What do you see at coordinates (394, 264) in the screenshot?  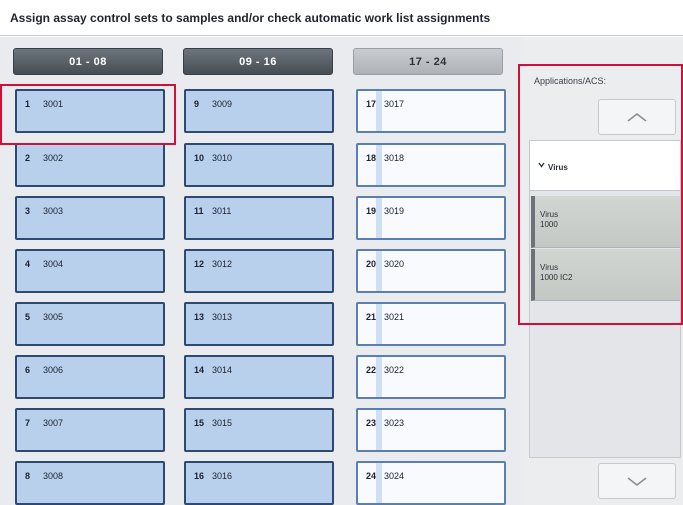 I see `sample-id: 3020` at bounding box center [394, 264].